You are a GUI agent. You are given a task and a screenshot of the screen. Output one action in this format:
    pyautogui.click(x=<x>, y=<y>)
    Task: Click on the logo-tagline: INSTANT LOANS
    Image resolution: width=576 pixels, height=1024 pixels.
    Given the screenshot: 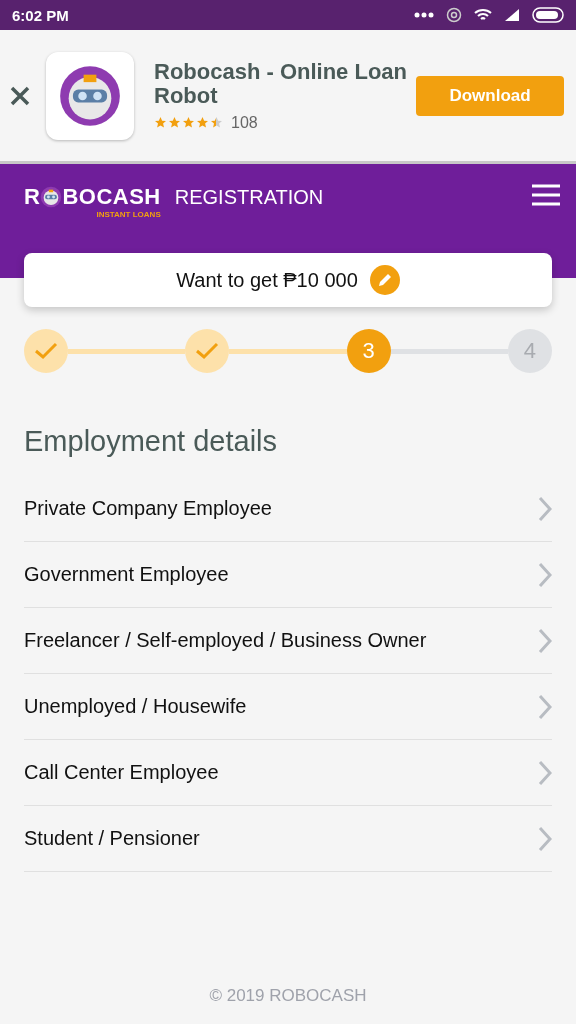 What is the action you would take?
    pyautogui.click(x=128, y=214)
    